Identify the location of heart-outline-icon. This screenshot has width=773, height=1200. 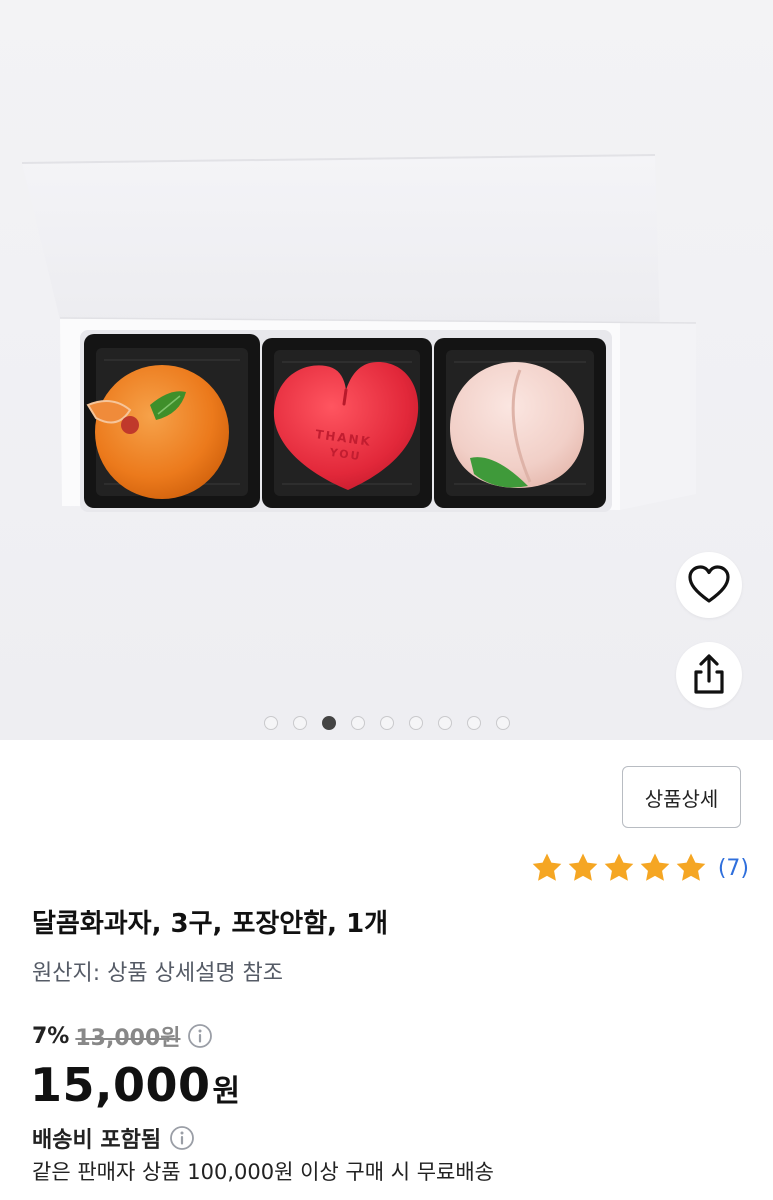
(709, 584).